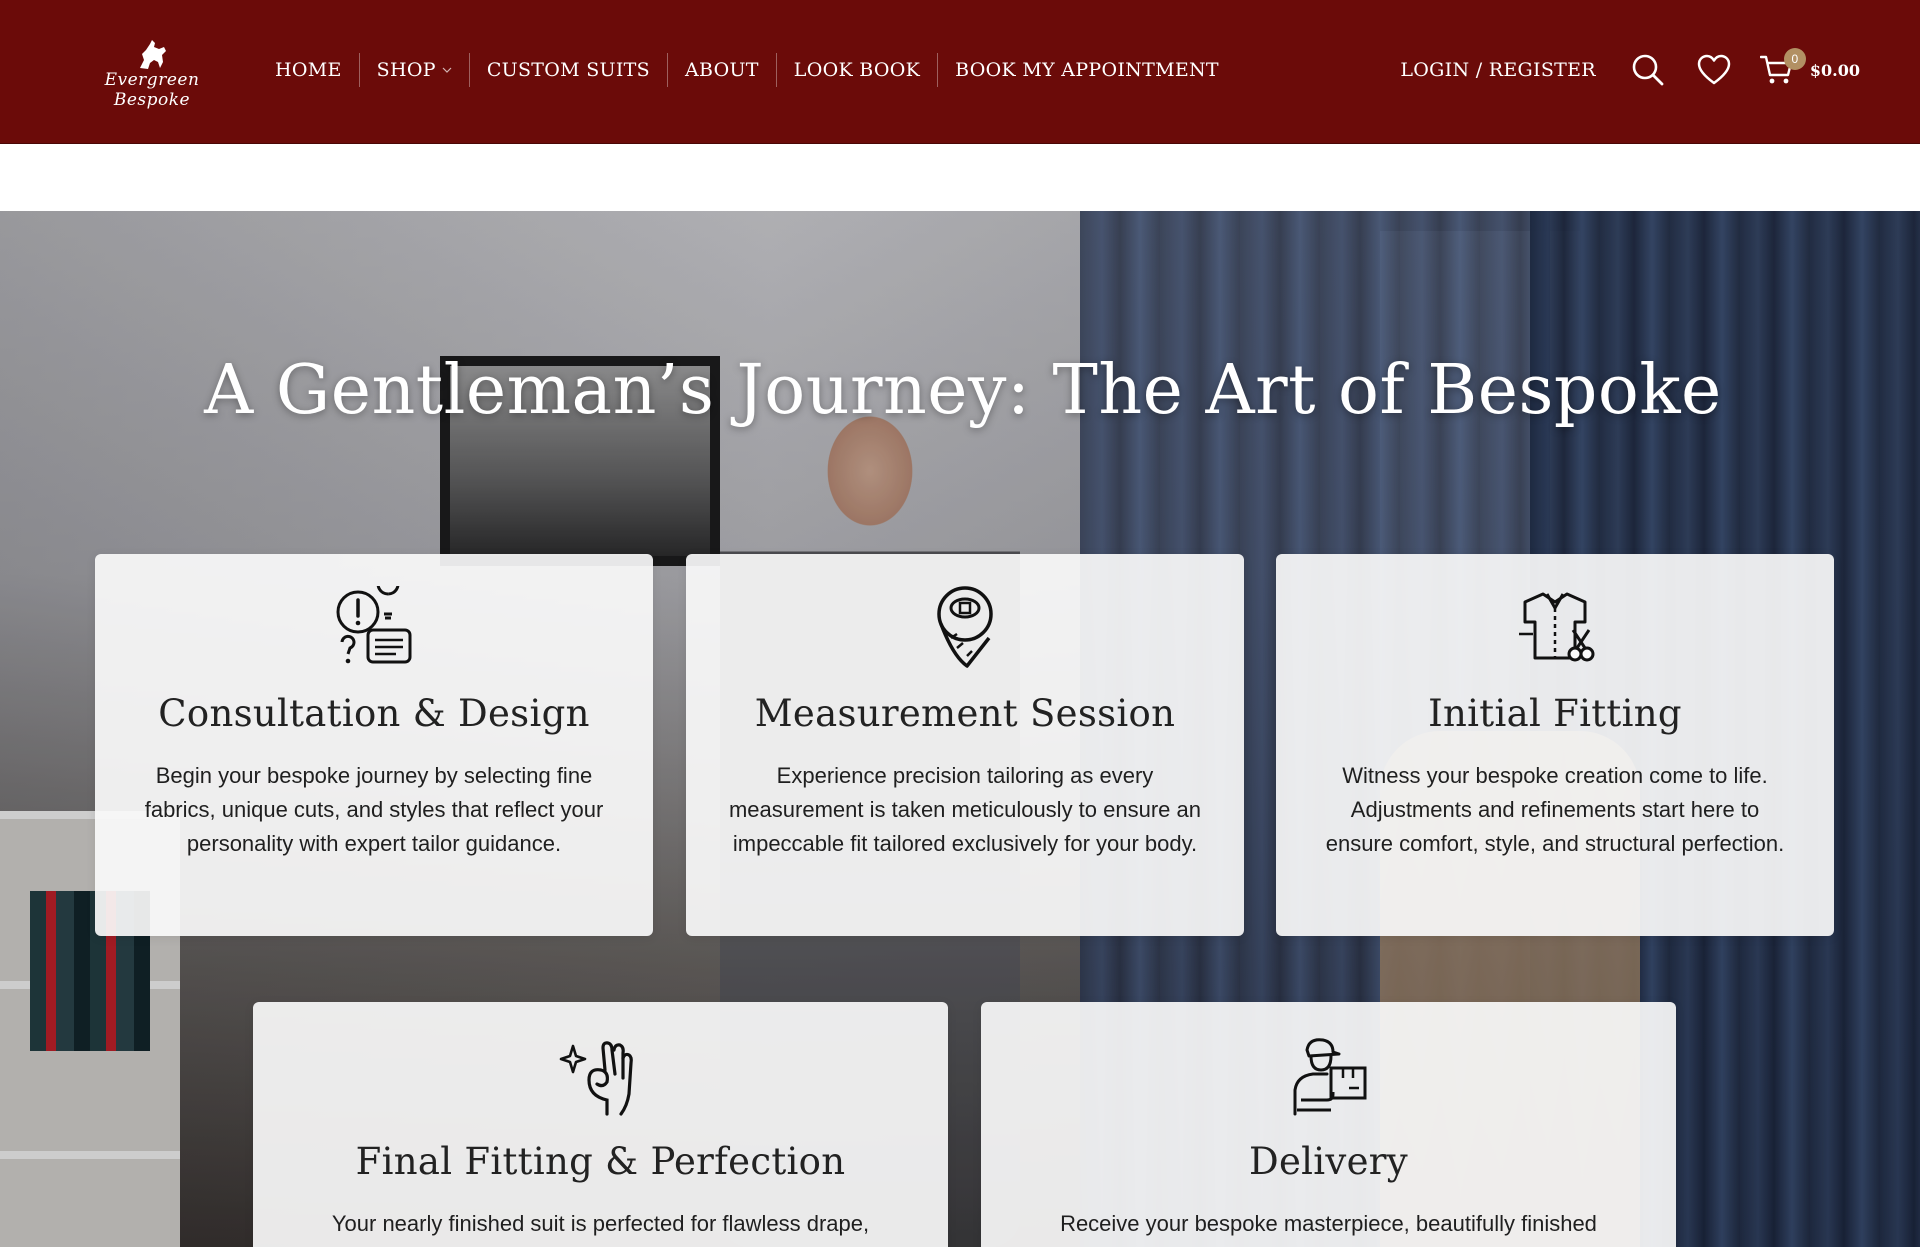 This screenshot has height=1247, width=1920. What do you see at coordinates (1714, 70) in the screenshot?
I see `heart-icon` at bounding box center [1714, 70].